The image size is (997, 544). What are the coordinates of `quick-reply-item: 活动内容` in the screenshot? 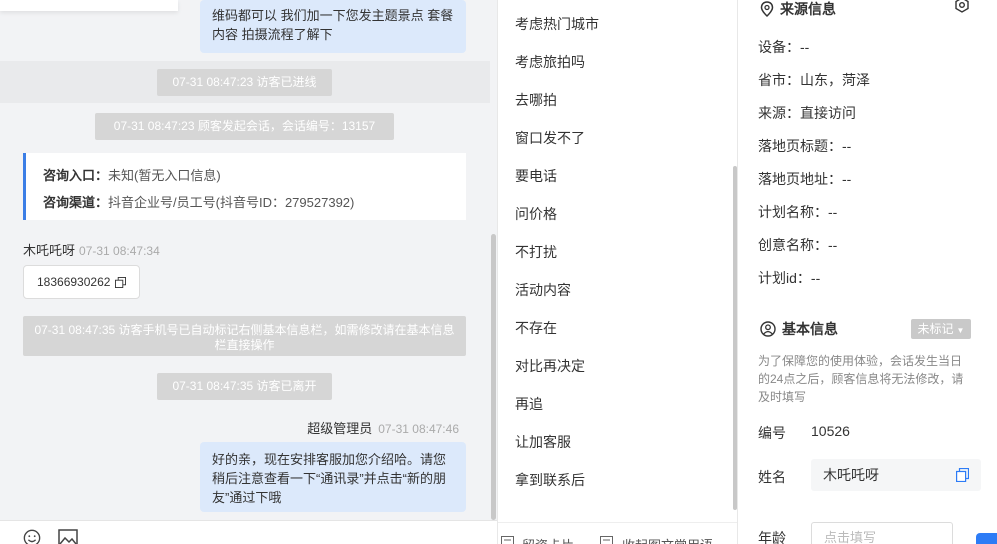 It's located at (543, 290).